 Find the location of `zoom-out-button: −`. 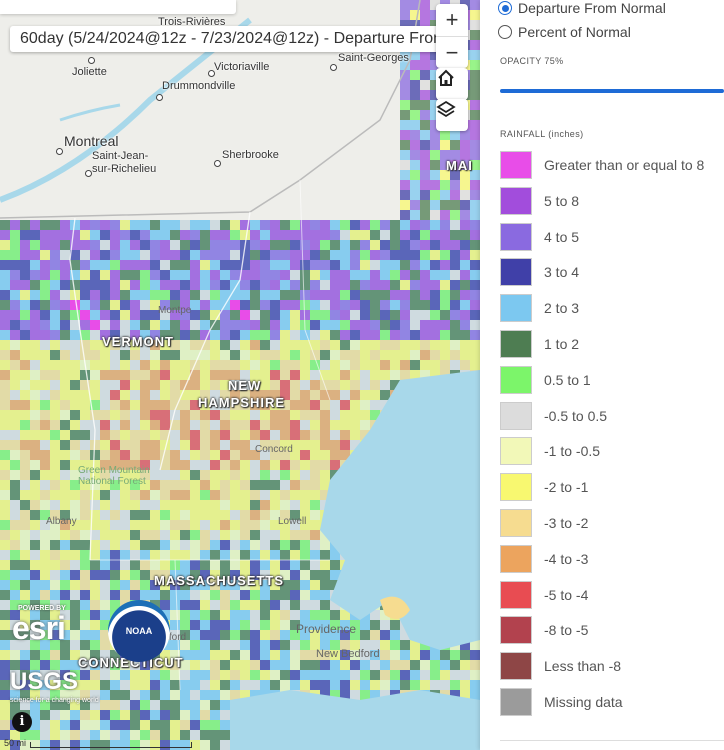

zoom-out-button: − is located at coordinates (452, 53).